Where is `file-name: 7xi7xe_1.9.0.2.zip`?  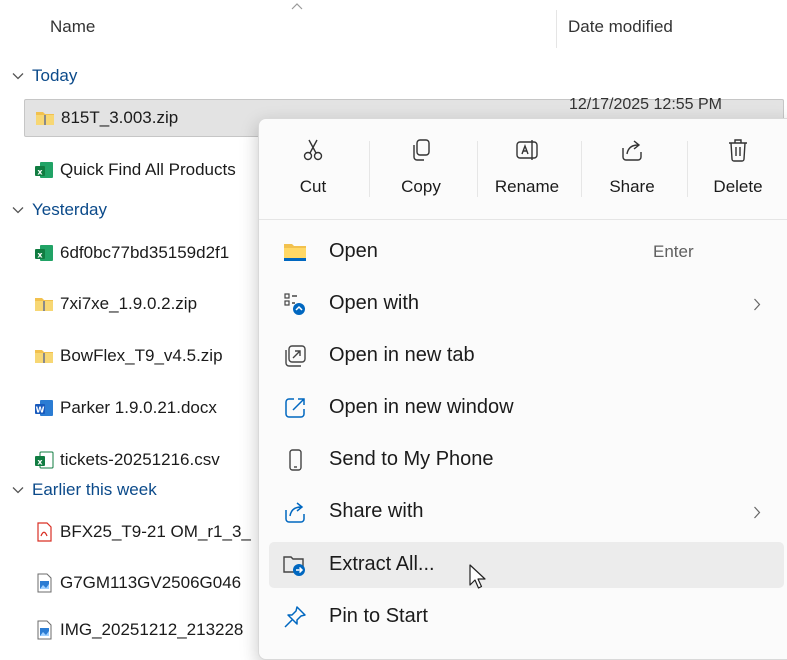
file-name: 7xi7xe_1.9.0.2.zip is located at coordinates (129, 303).